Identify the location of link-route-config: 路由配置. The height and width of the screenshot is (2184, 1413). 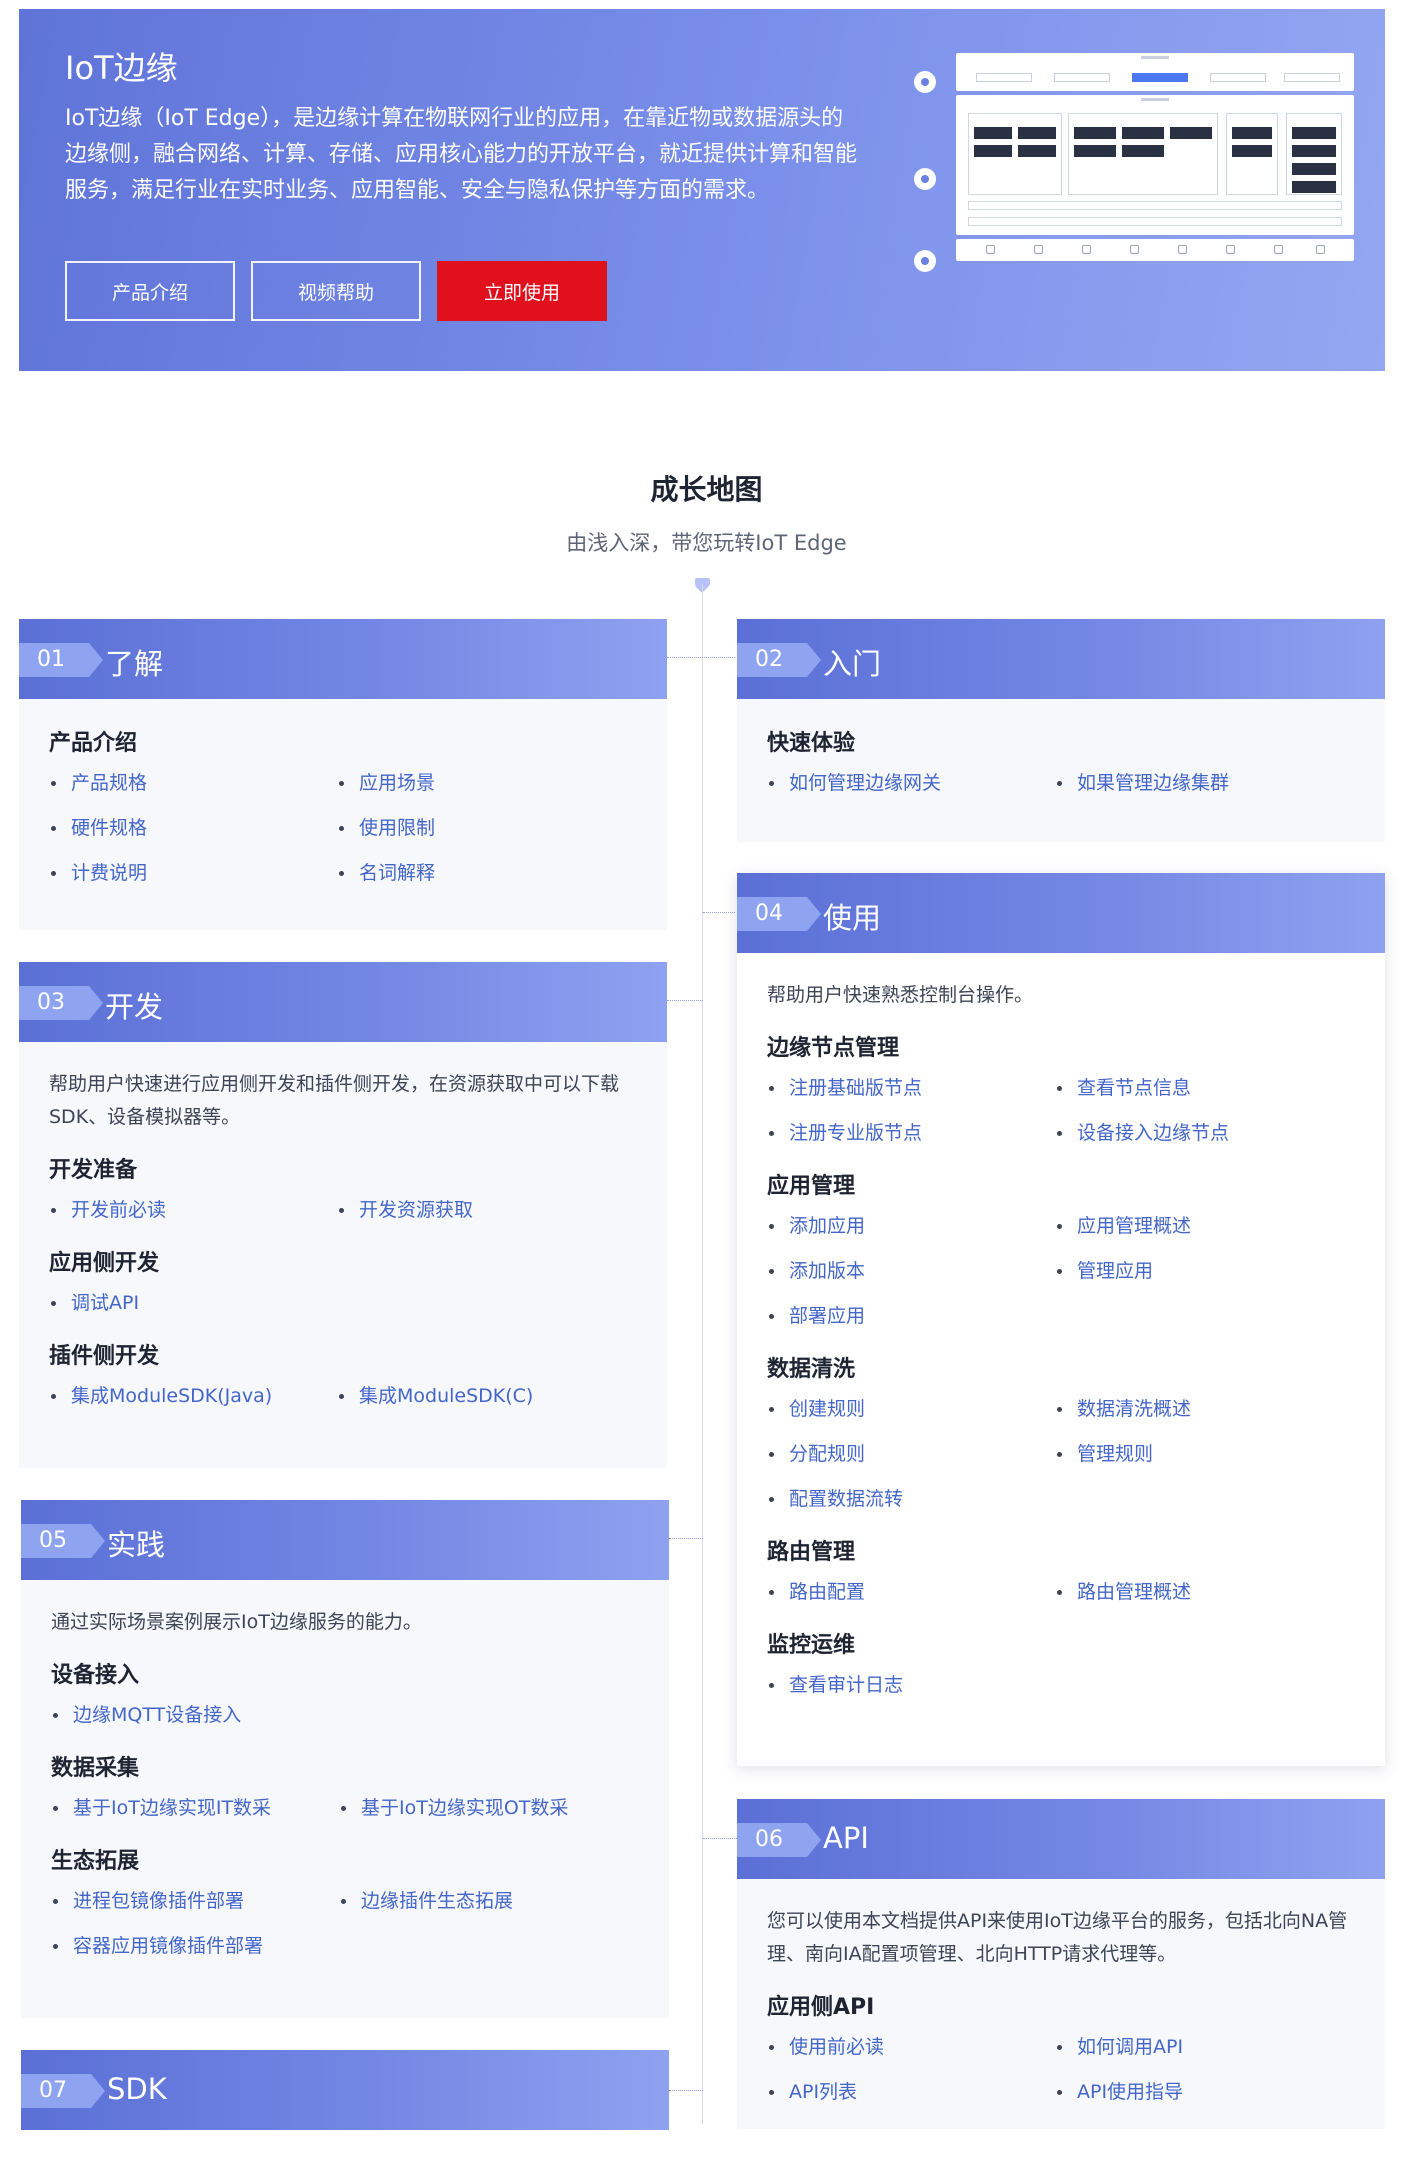
(911, 1592).